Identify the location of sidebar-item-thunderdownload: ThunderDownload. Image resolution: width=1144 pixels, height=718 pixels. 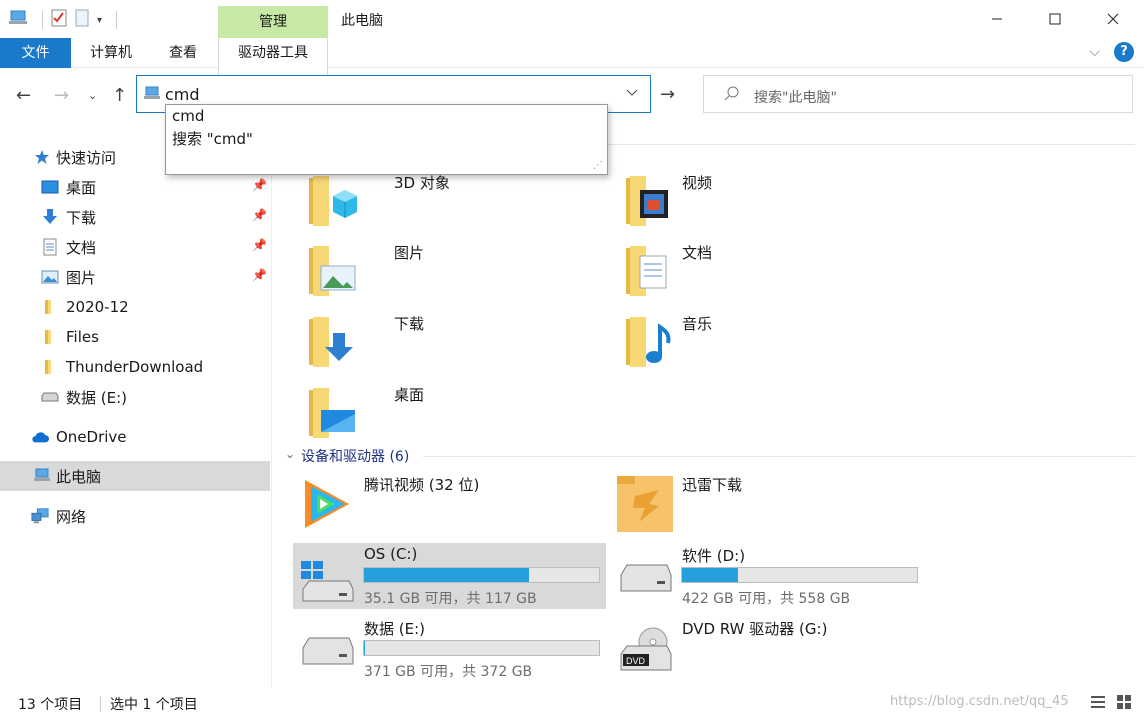
(135, 367).